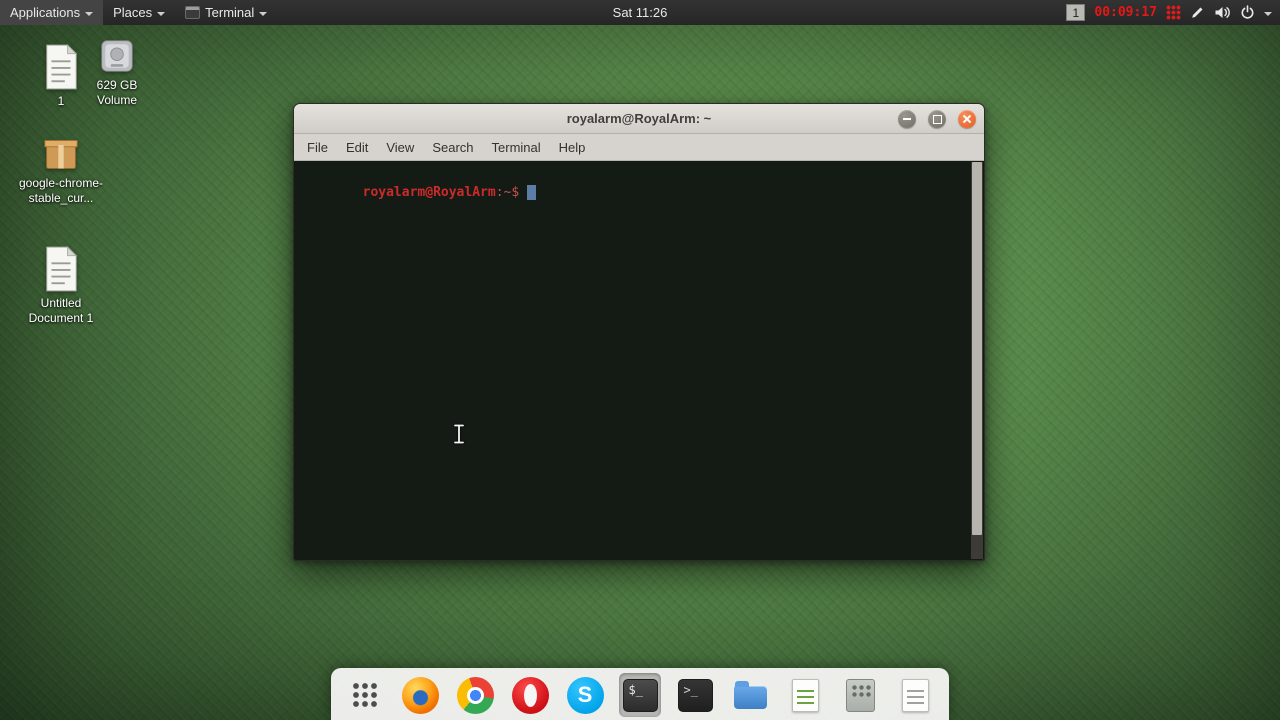 The height and width of the screenshot is (720, 1280). I want to click on text-document-icon, so click(915, 695).